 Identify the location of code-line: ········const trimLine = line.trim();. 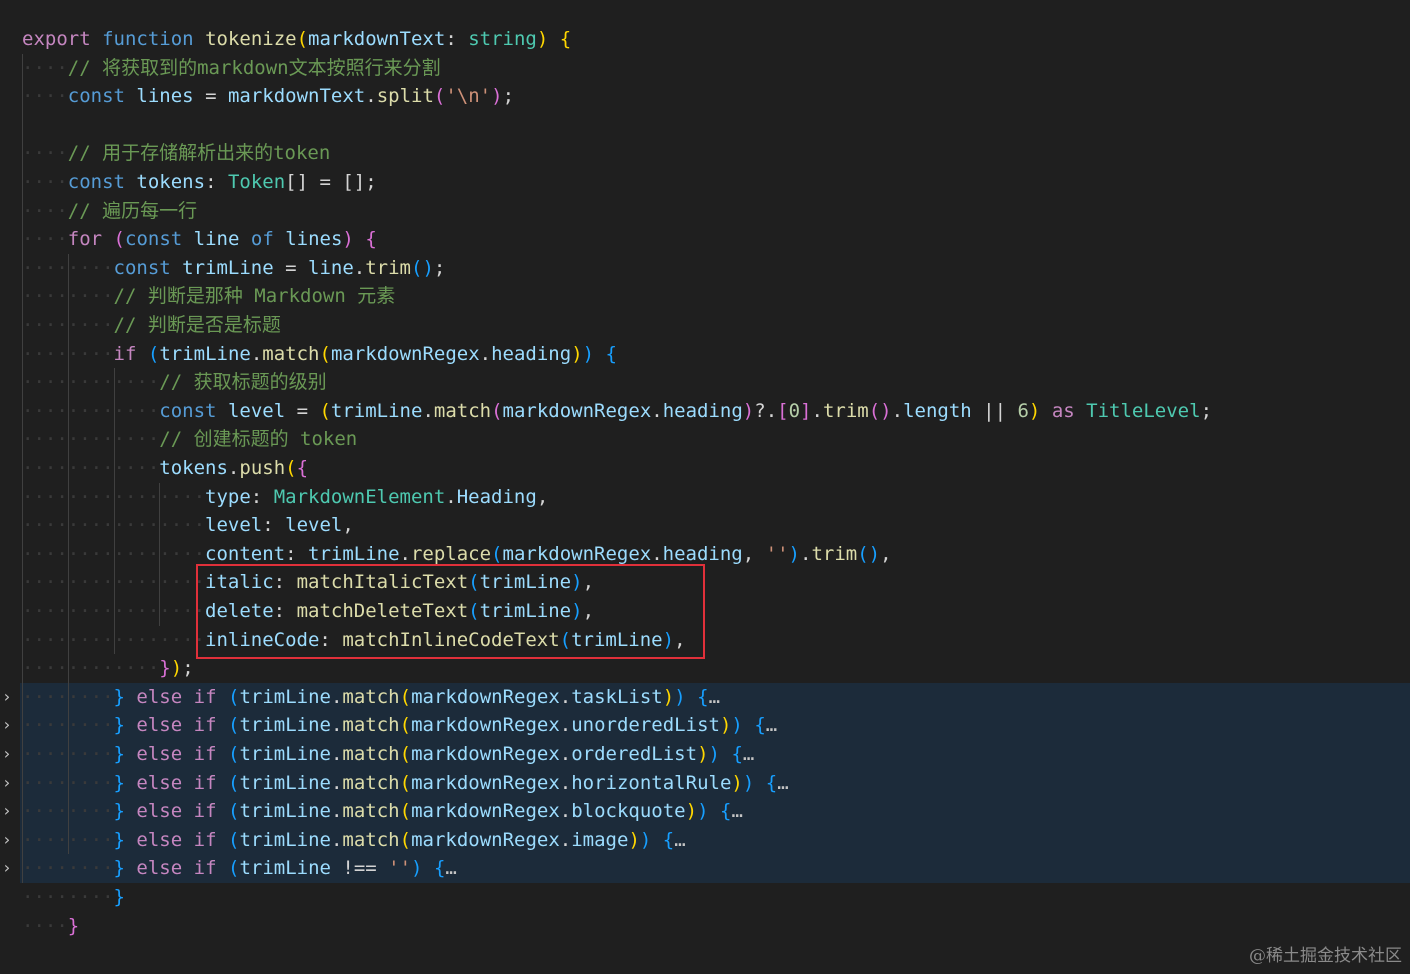
(705, 268).